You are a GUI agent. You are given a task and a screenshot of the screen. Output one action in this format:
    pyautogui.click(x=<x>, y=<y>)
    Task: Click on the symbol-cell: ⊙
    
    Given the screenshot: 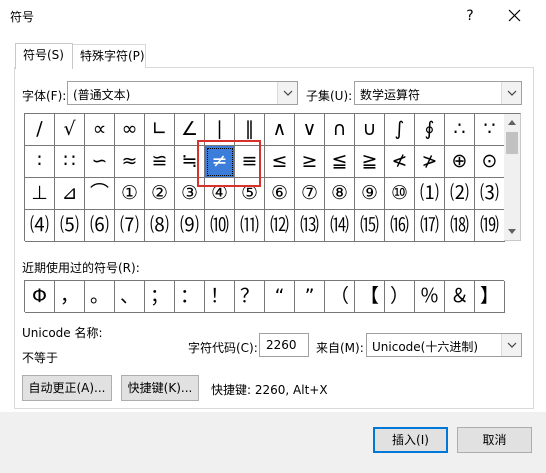 What is the action you would take?
    pyautogui.click(x=490, y=162)
    